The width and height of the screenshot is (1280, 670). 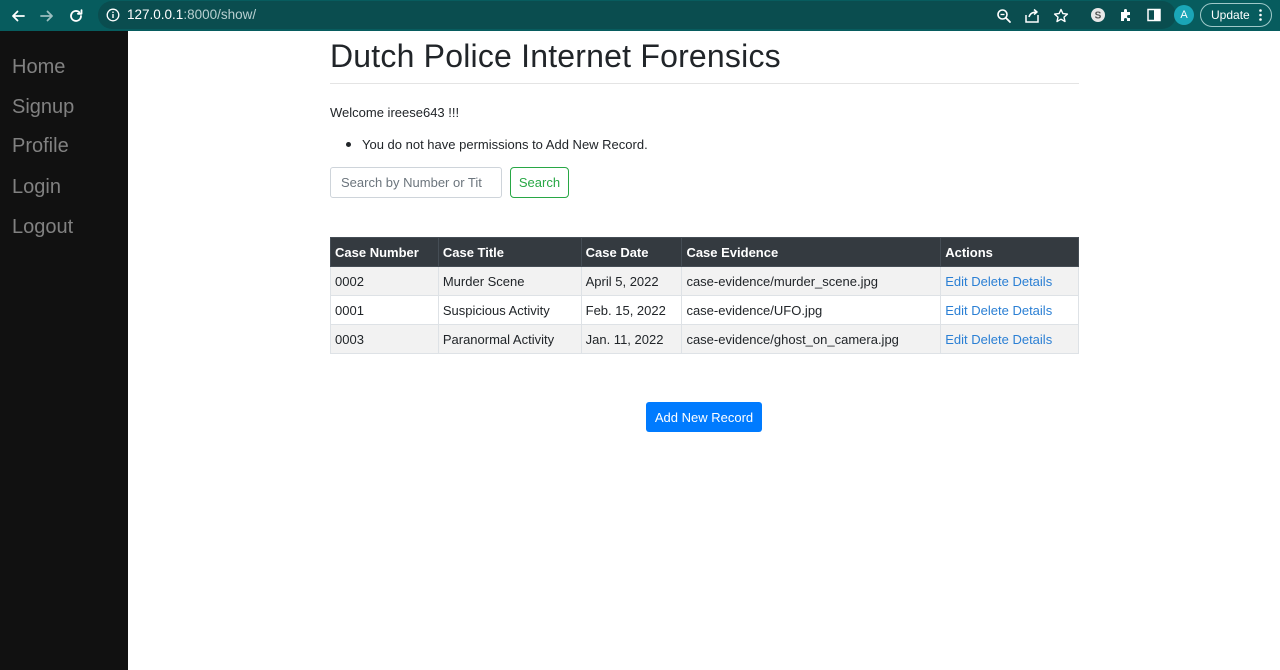 I want to click on forward-icon, so click(x=47, y=16).